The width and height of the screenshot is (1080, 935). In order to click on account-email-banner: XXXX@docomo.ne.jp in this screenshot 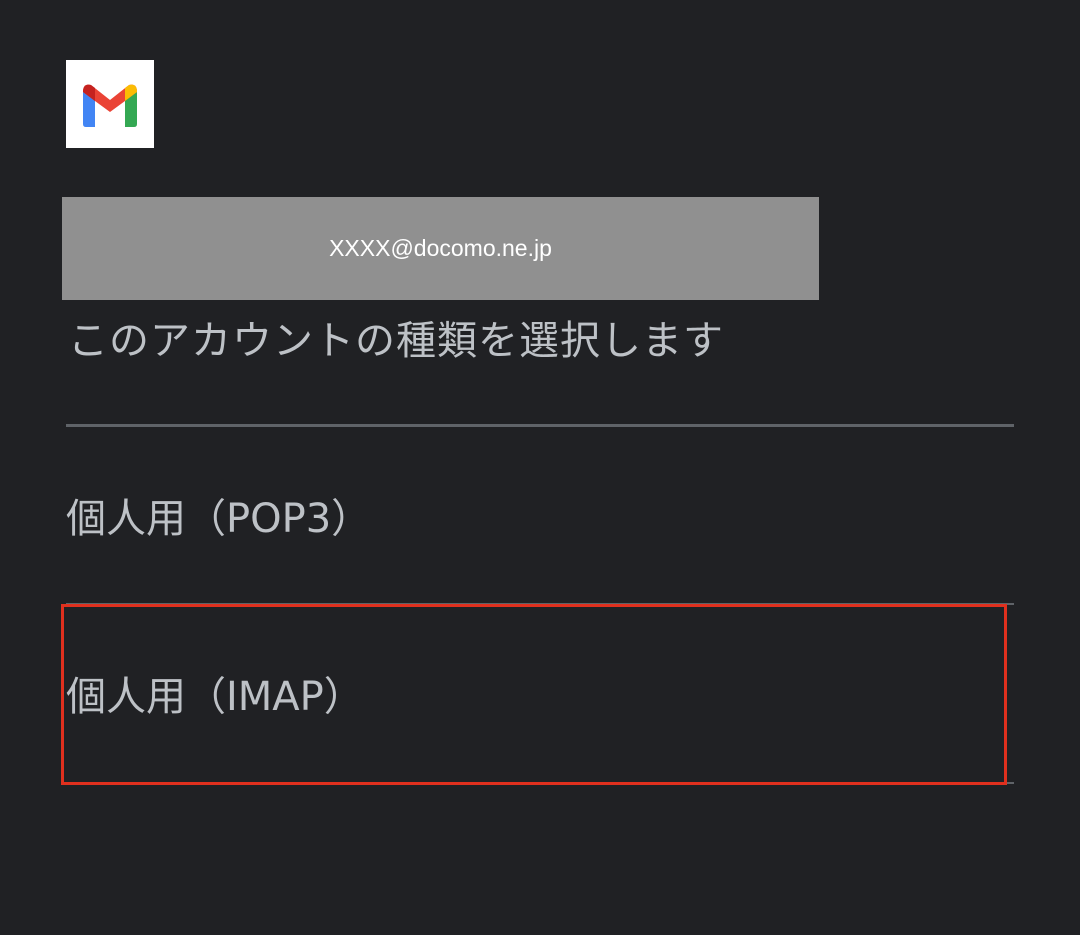, I will do `click(440, 248)`.